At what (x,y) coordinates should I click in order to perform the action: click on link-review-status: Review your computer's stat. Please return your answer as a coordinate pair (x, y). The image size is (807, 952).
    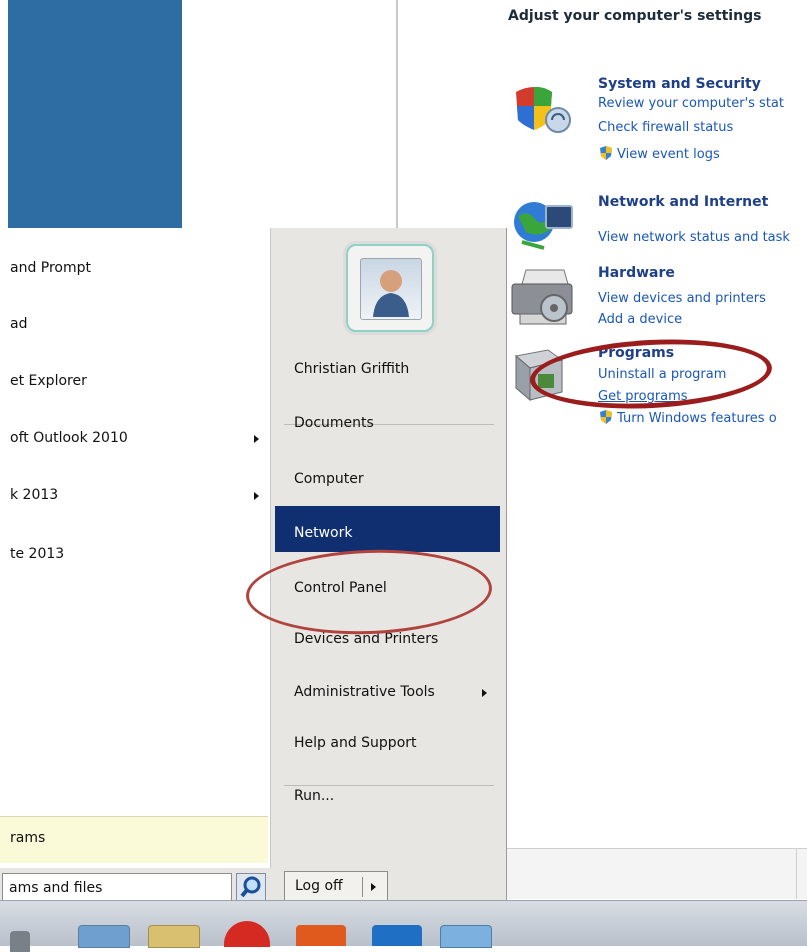
    Looking at the image, I should click on (691, 103).